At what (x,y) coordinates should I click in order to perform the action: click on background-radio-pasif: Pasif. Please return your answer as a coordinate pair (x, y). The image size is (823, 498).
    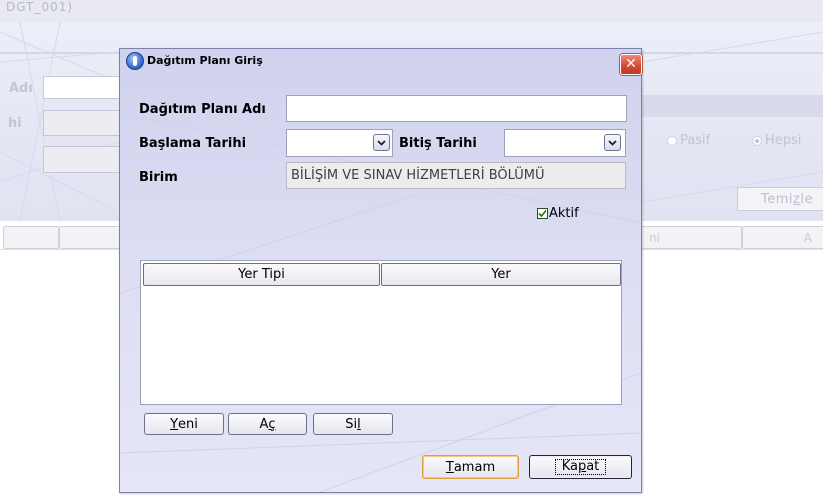
    Looking at the image, I should click on (688, 140).